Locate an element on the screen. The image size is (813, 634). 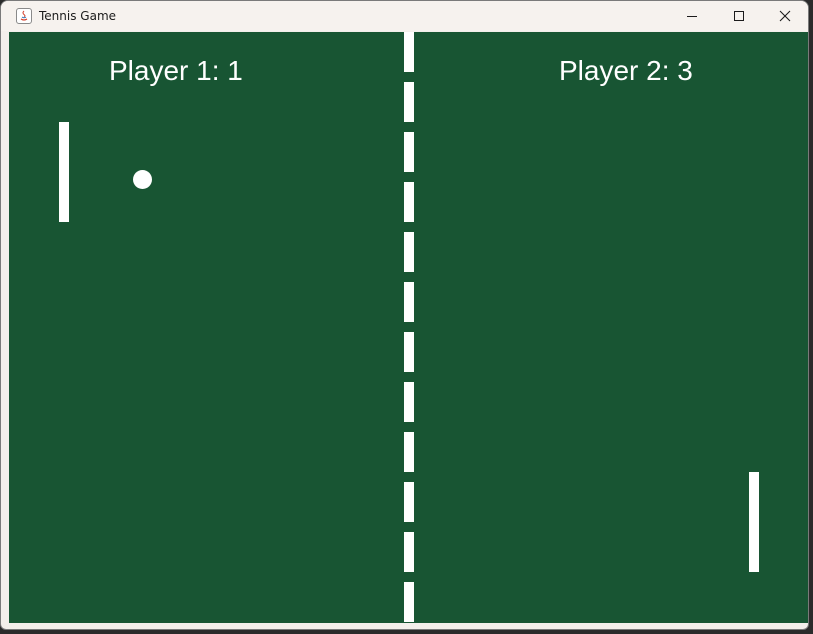
player2-paddle is located at coordinates (754, 522).